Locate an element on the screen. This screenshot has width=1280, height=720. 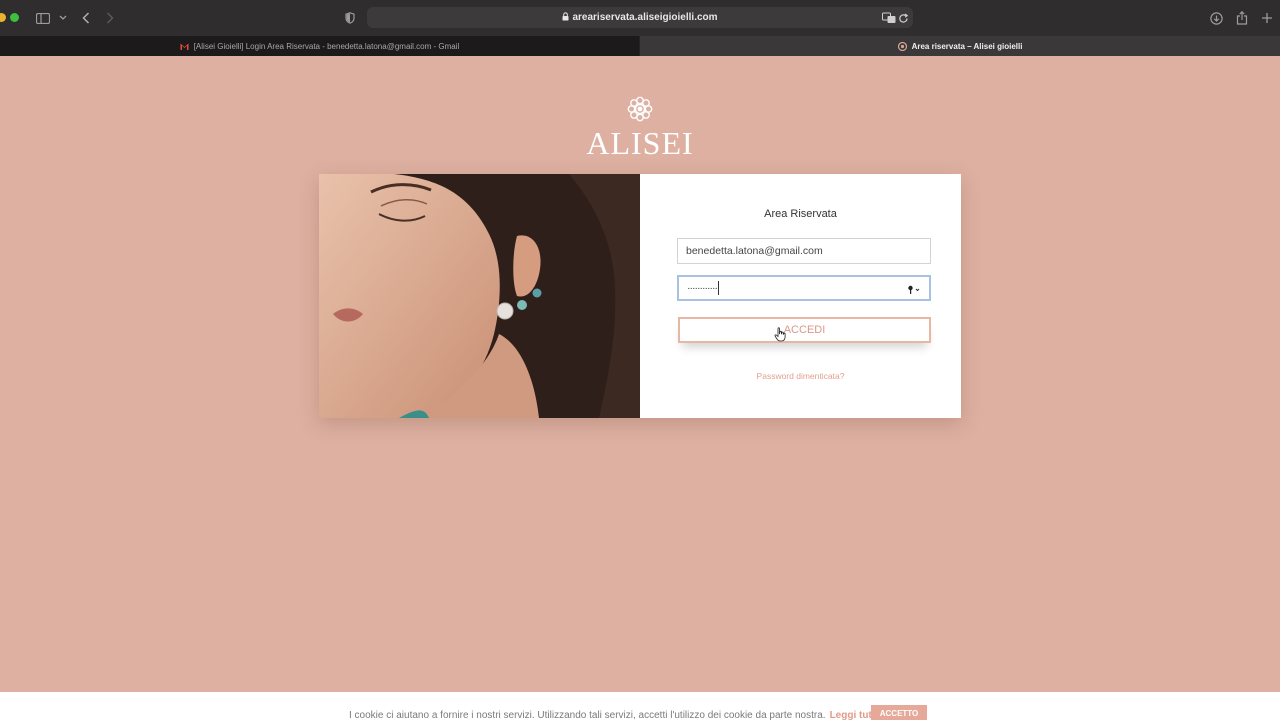
tab-label: Area riservata – Alisei gioielli is located at coordinates (967, 46).